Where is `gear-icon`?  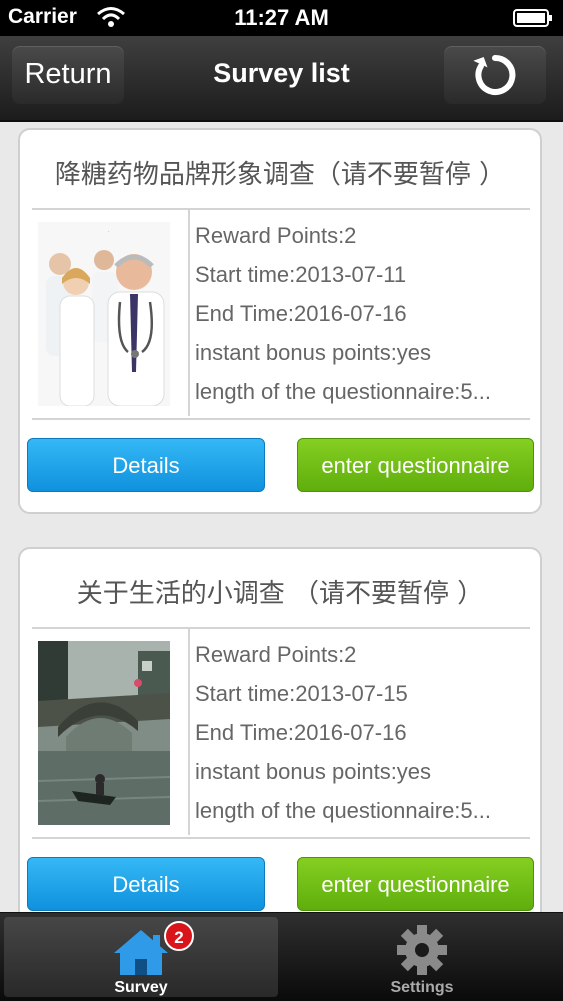 gear-icon is located at coordinates (422, 950).